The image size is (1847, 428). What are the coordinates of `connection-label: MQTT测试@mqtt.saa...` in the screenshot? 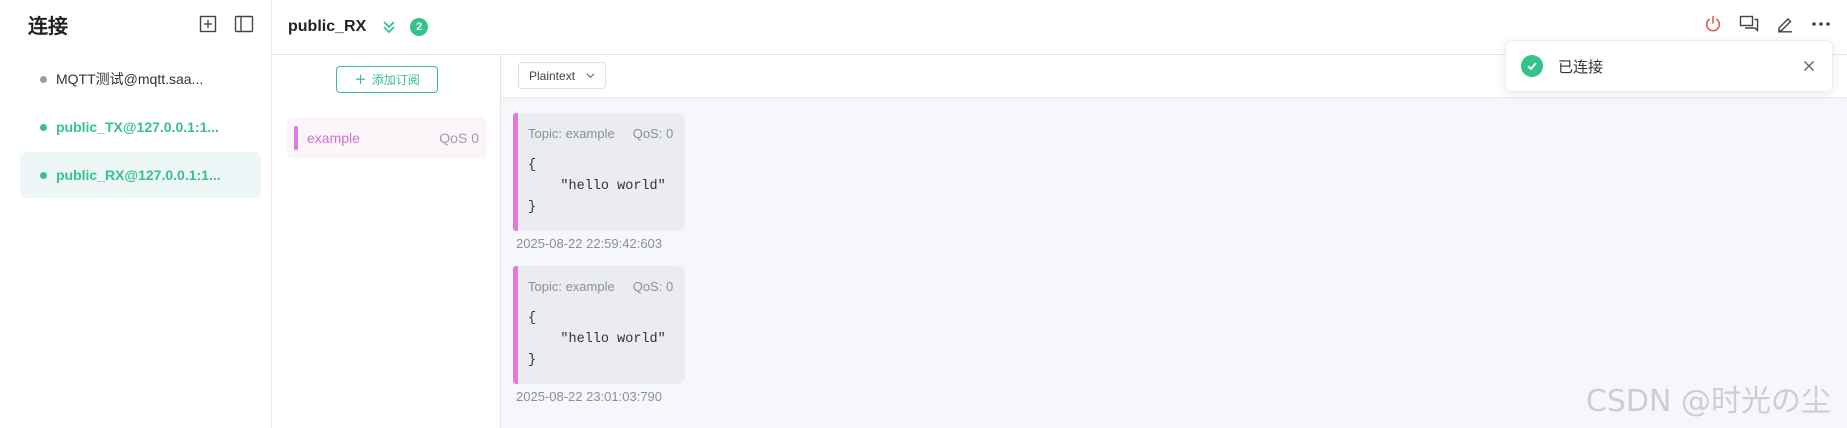 It's located at (130, 79).